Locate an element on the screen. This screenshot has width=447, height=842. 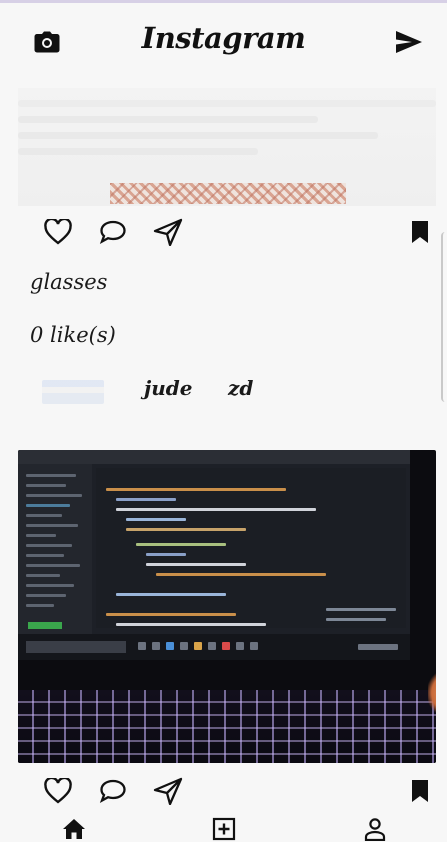
user-handle: zd is located at coordinates (241, 388).